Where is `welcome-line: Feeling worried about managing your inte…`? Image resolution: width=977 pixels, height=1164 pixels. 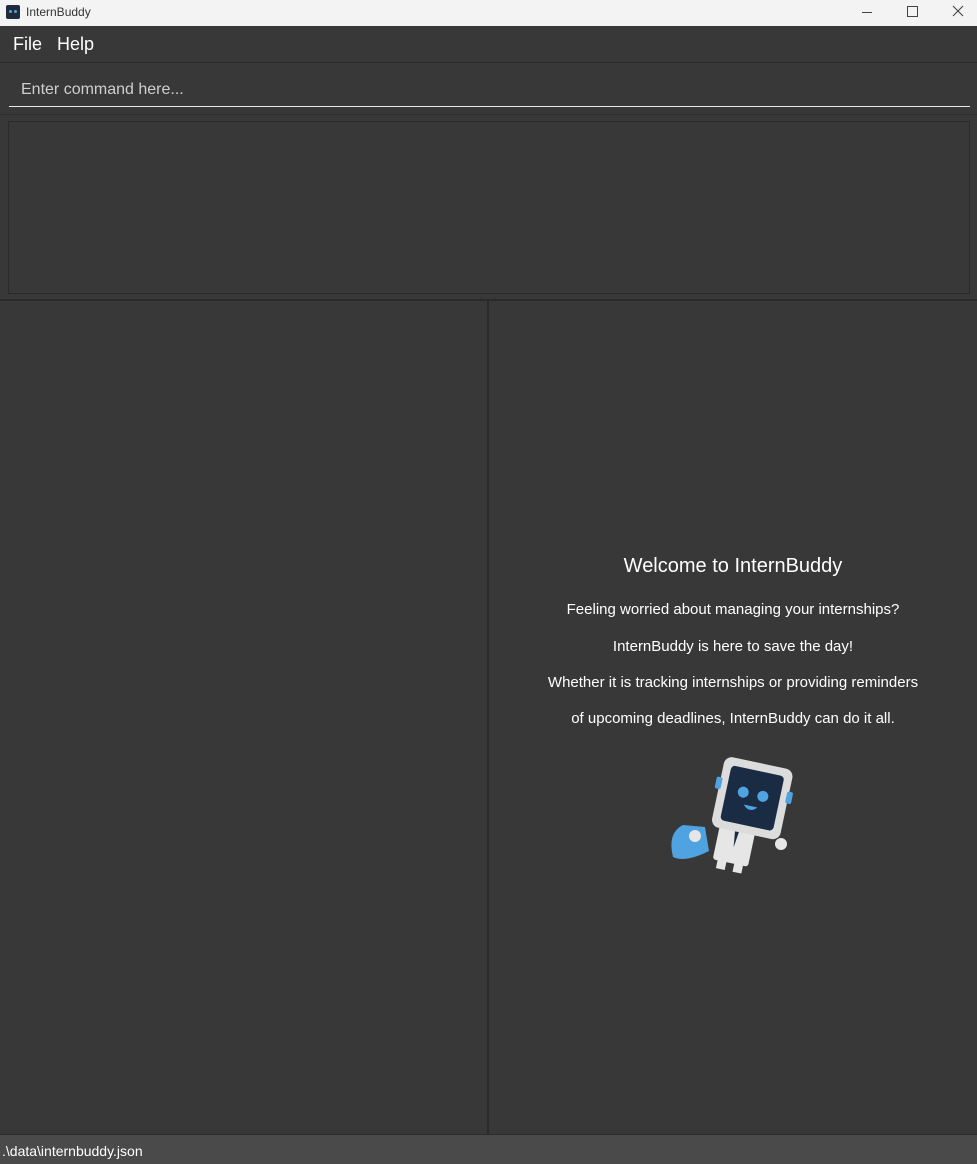
welcome-line: Feeling worried about managing your inte… is located at coordinates (733, 609).